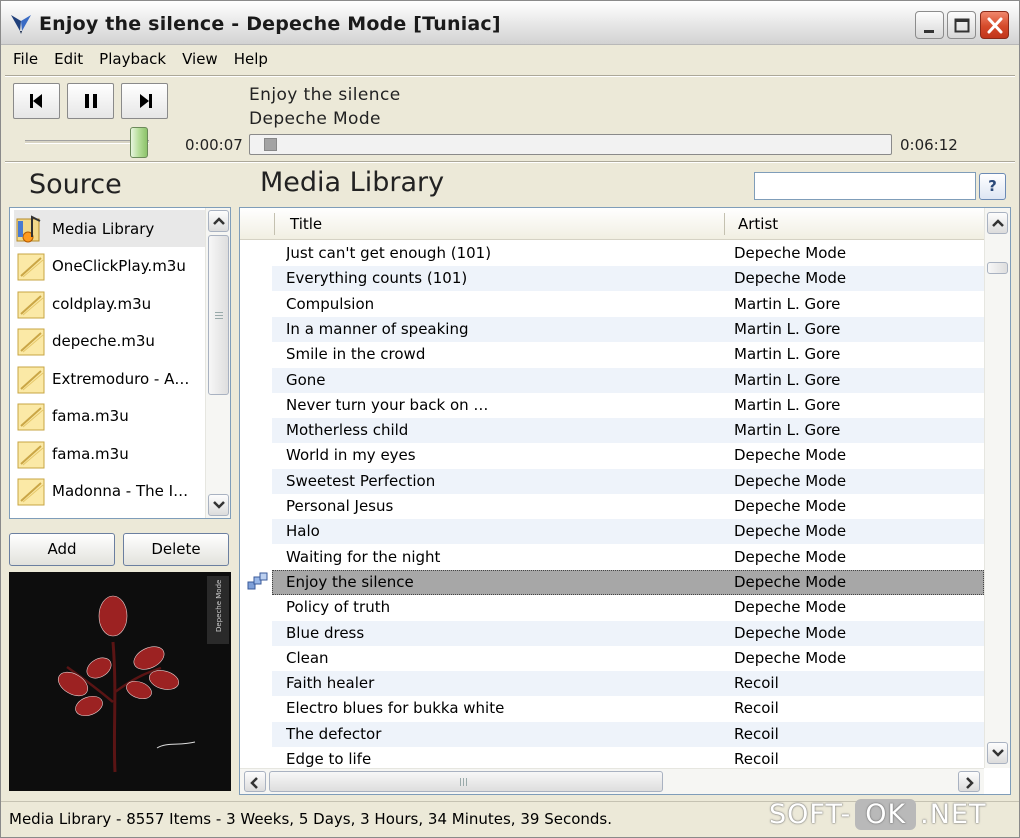  I want to click on table-row: Never turn your back on … Martin L. Gore, so click(612, 405).